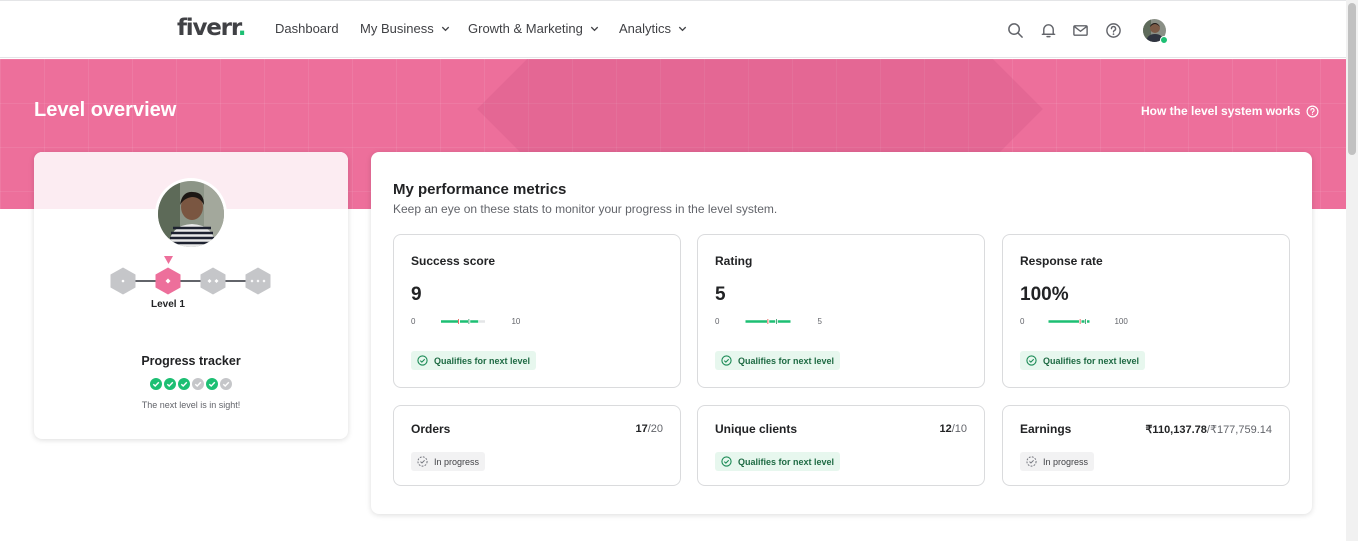  I want to click on current-level-marker-icon, so click(168, 260).